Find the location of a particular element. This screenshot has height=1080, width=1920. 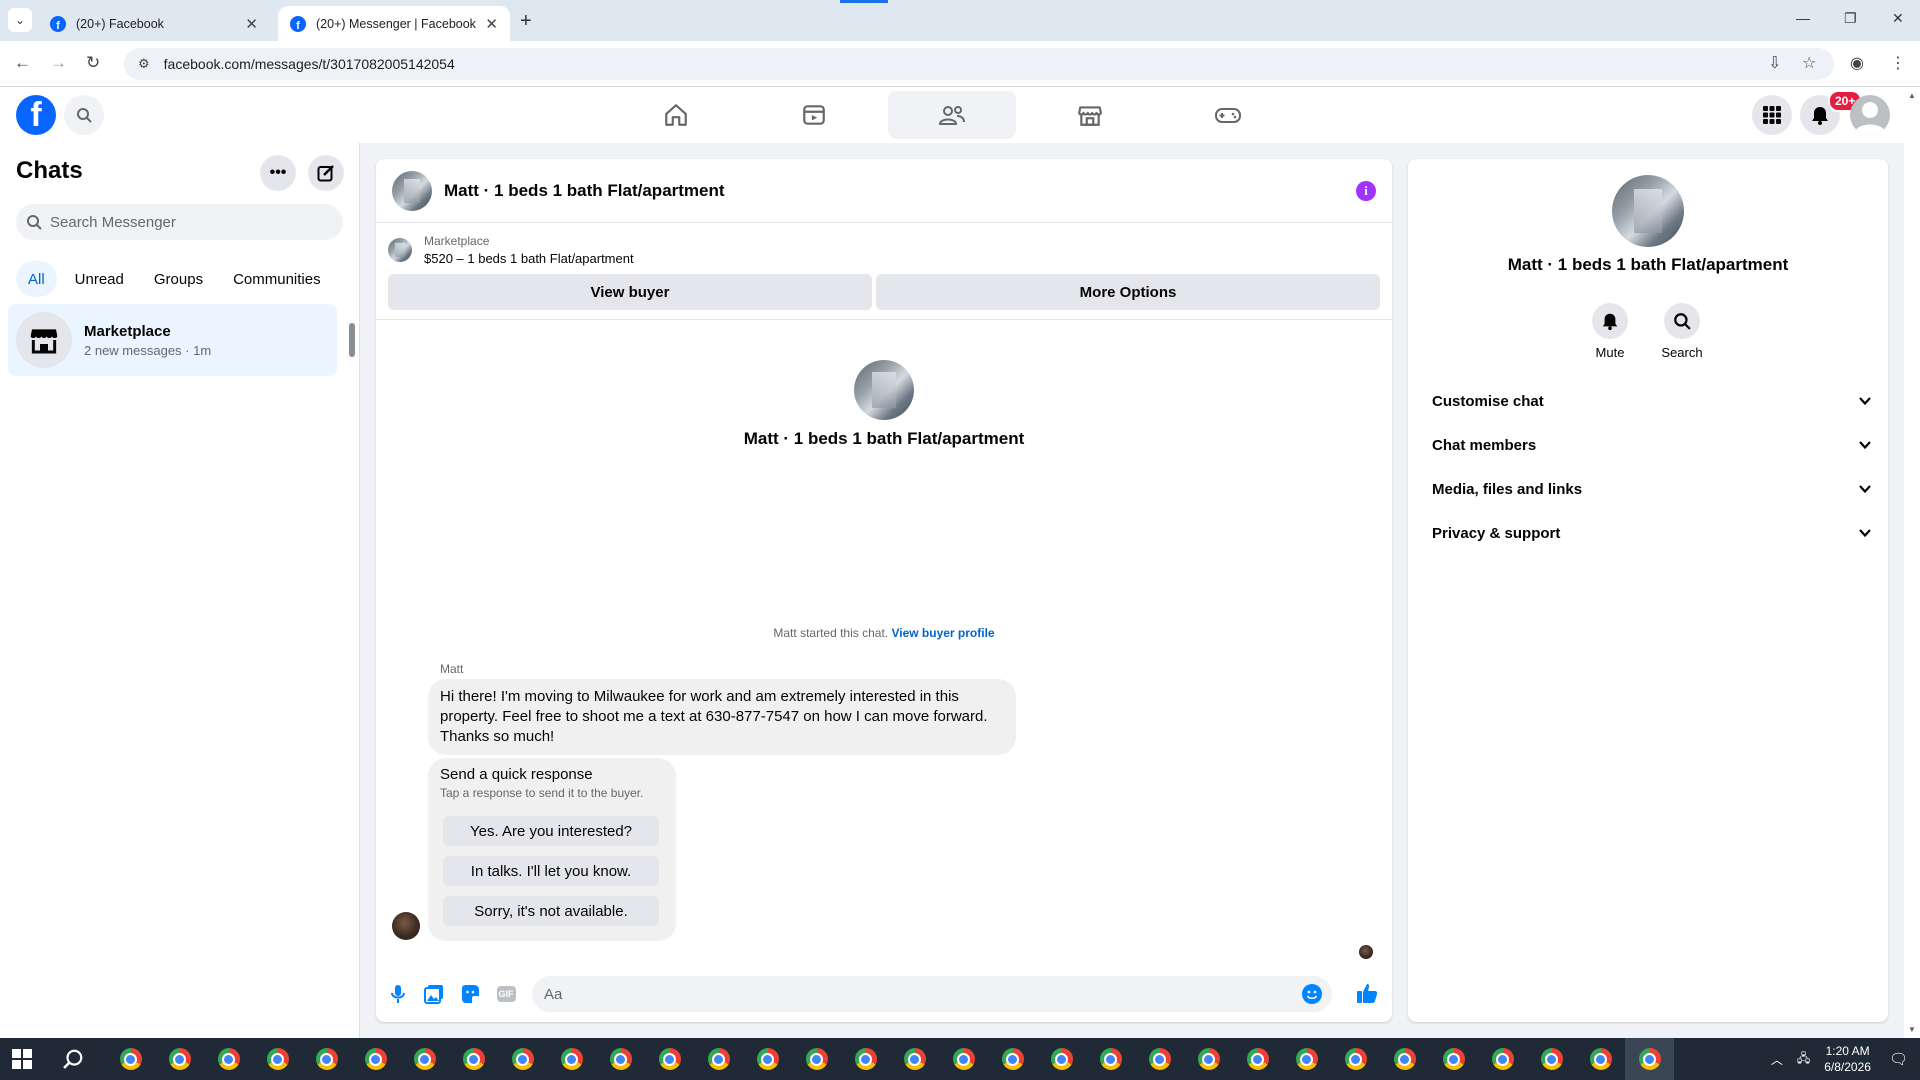

message-input-field is located at coordinates (932, 994).